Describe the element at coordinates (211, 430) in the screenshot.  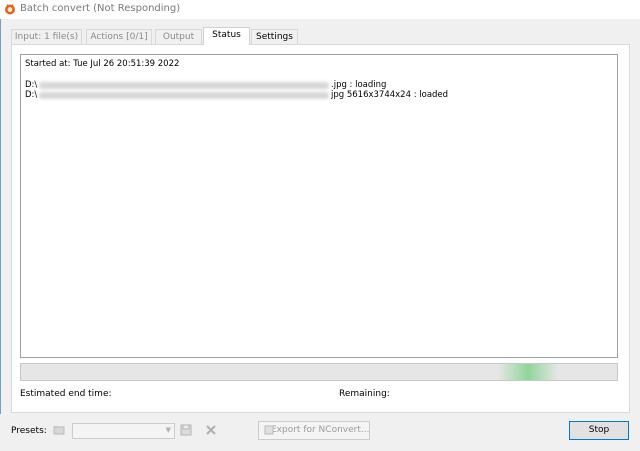
I see `delete-preset-icon` at that location.